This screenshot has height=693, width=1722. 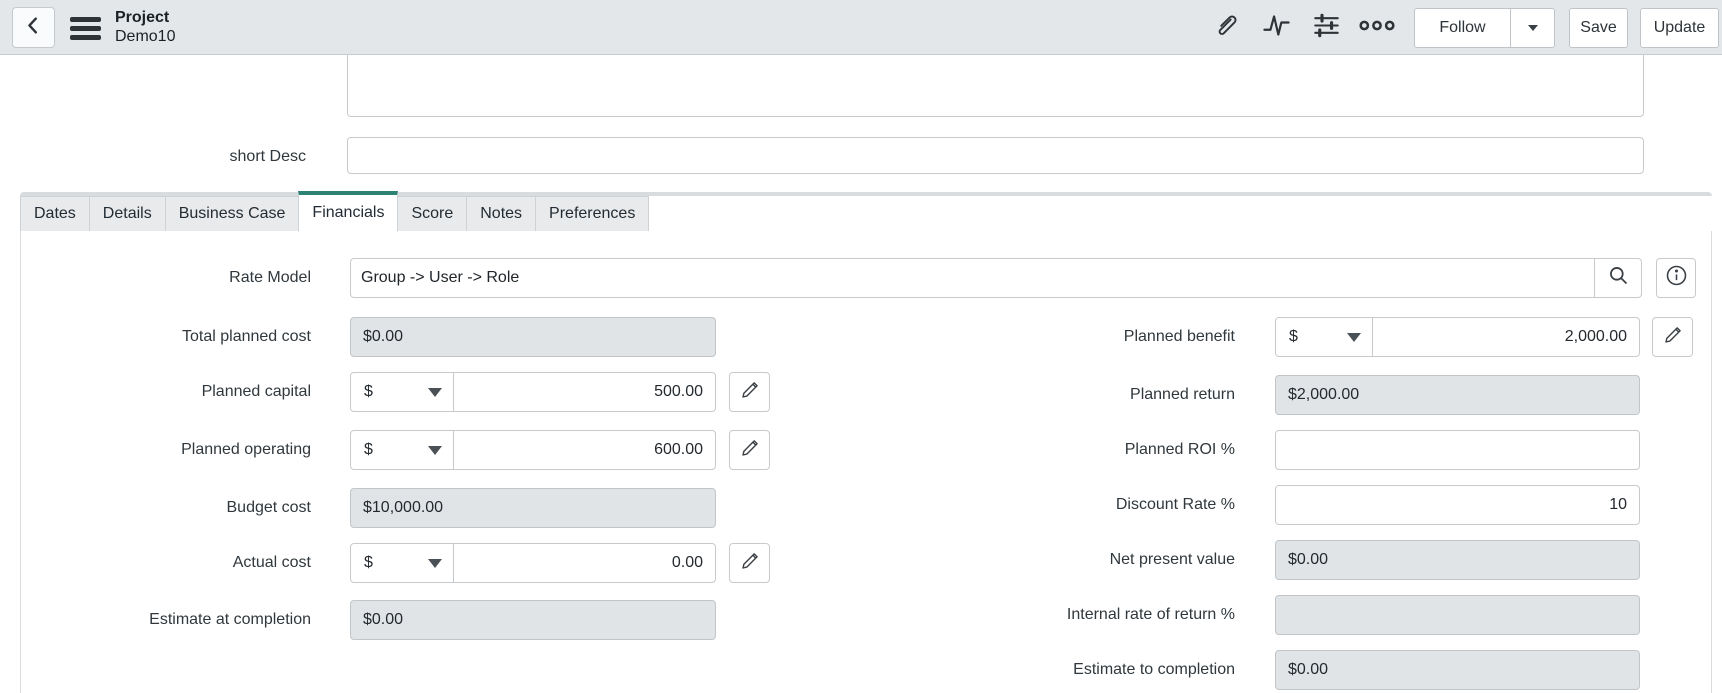 What do you see at coordinates (1457, 670) in the screenshot?
I see `estimate-to-completion-value: $0.00` at bounding box center [1457, 670].